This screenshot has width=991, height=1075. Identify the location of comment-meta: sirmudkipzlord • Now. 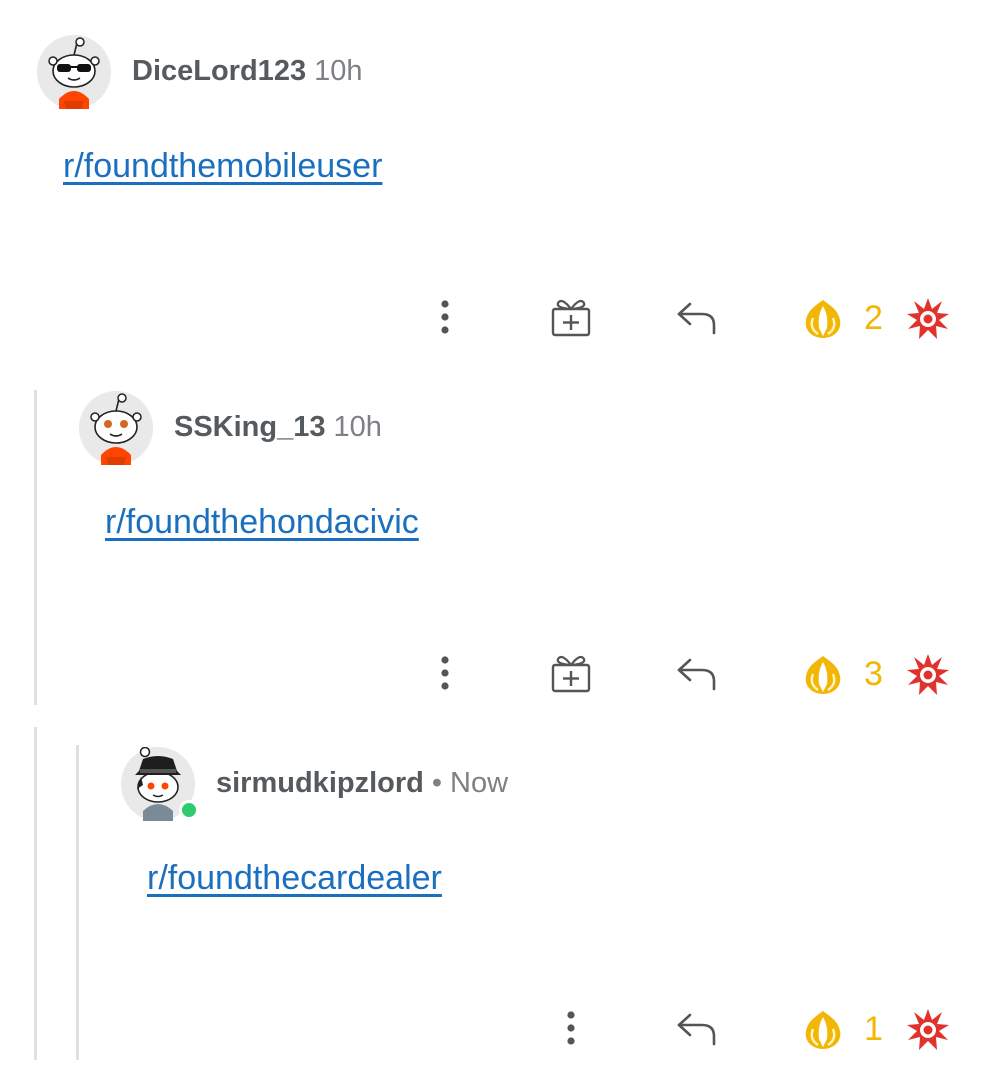
(362, 783).